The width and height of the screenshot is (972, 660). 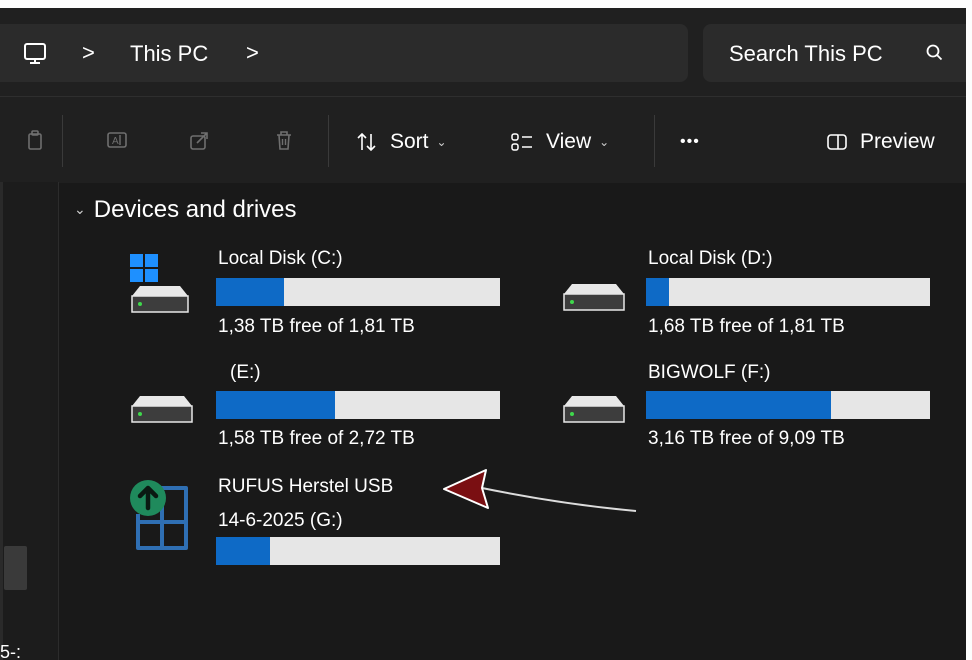 I want to click on preview-label: Preview, so click(x=897, y=141).